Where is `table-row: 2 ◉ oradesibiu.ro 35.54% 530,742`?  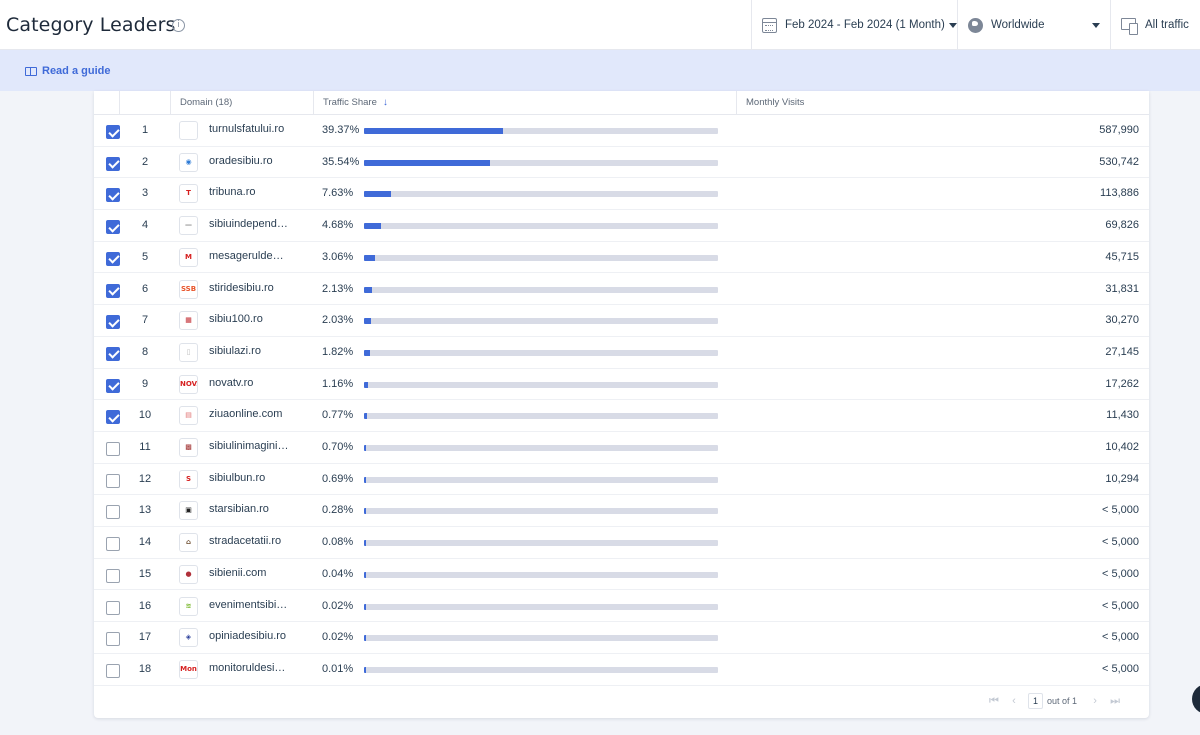
table-row: 2 ◉ oradesibiu.ro 35.54% 530,742 is located at coordinates (621, 163).